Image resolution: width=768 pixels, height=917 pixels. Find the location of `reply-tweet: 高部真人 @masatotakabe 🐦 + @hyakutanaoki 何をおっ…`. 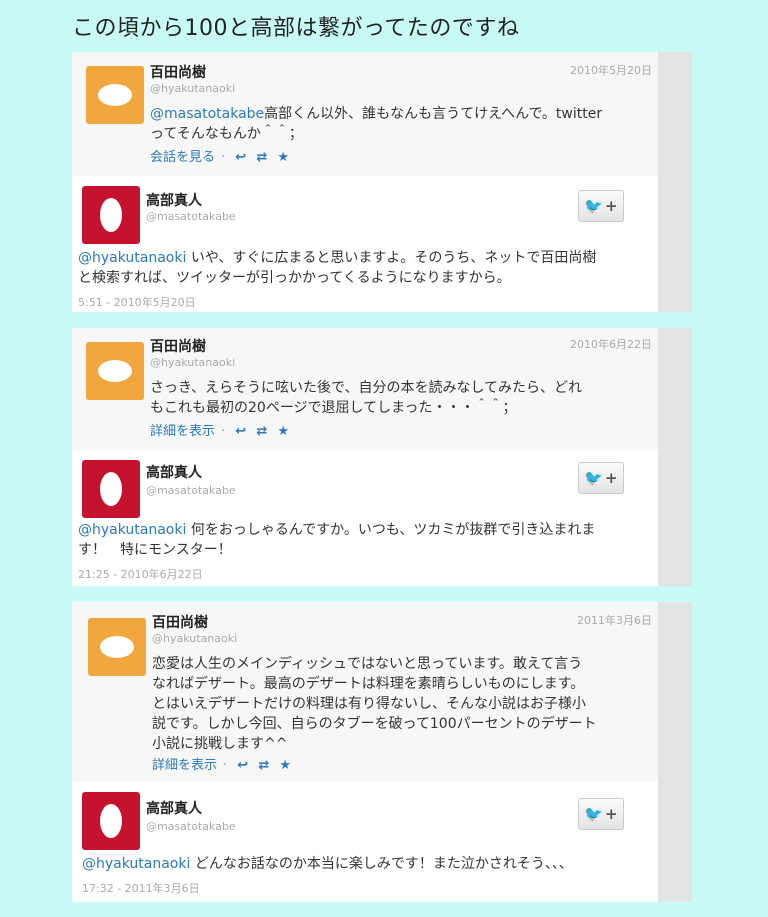

reply-tweet: 高部真人 @masatotakabe 🐦 + @hyakutanaoki 何をおっ… is located at coordinates (365, 518).